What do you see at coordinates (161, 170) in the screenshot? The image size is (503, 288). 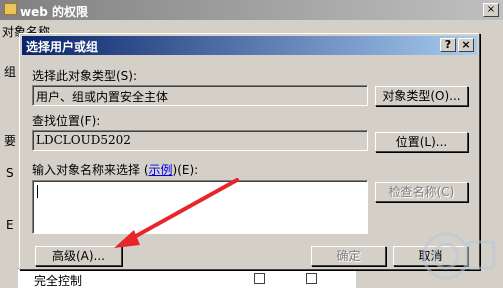 I see `examples-link: 示例` at bounding box center [161, 170].